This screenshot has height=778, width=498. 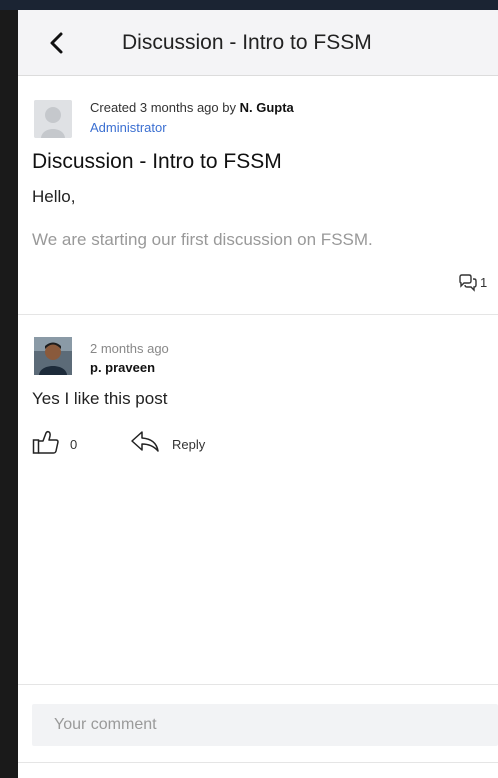 What do you see at coordinates (122, 367) in the screenshot?
I see `comment-author: p. praveen` at bounding box center [122, 367].